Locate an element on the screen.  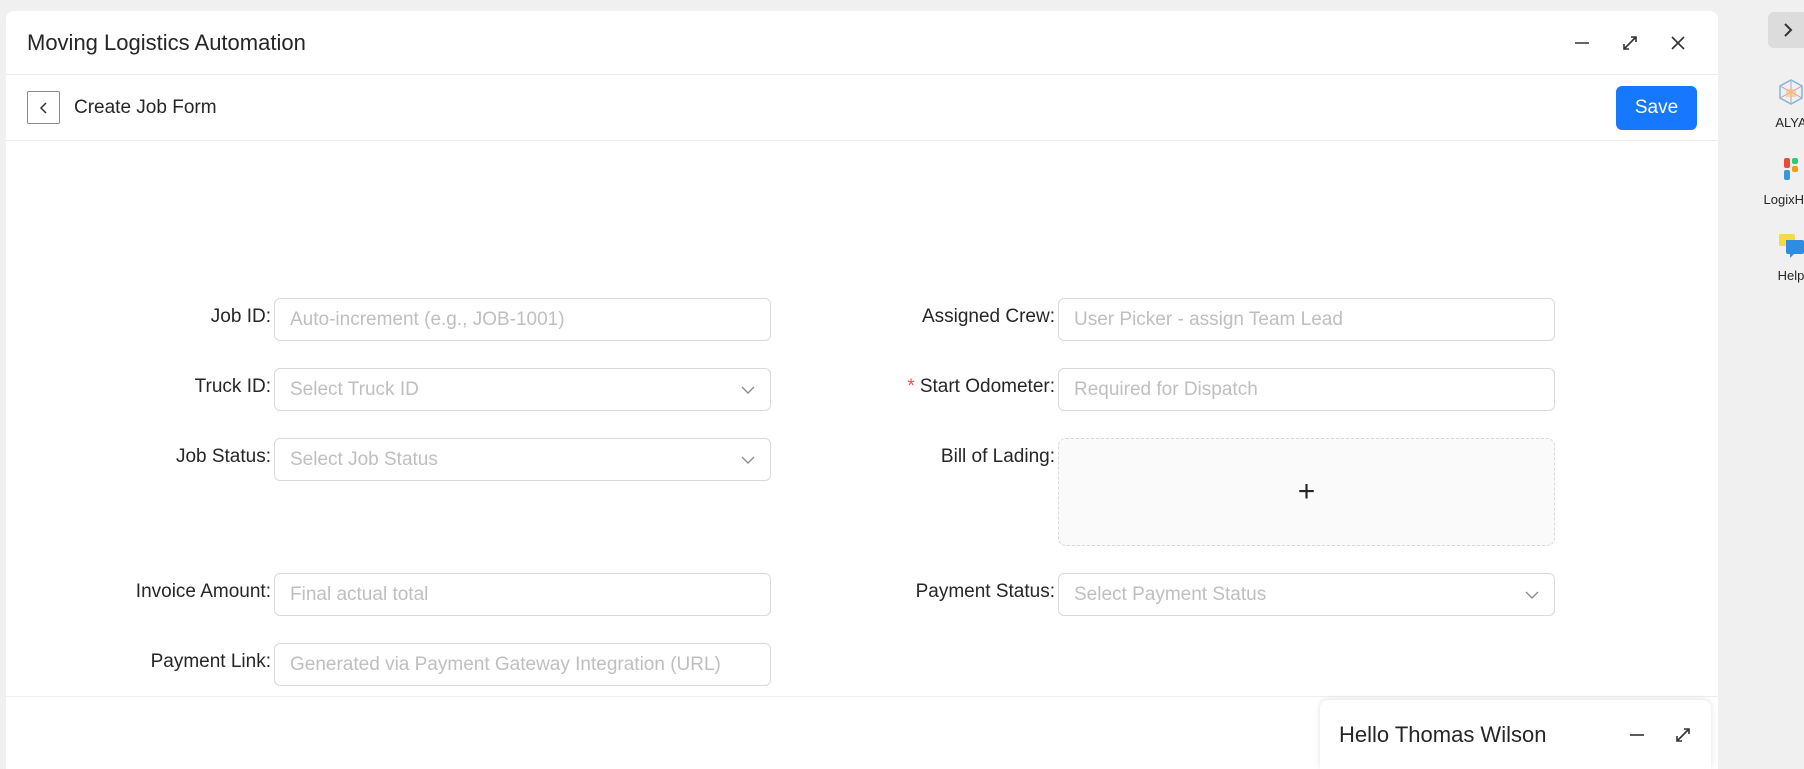
job-id-input is located at coordinates (522, 319).